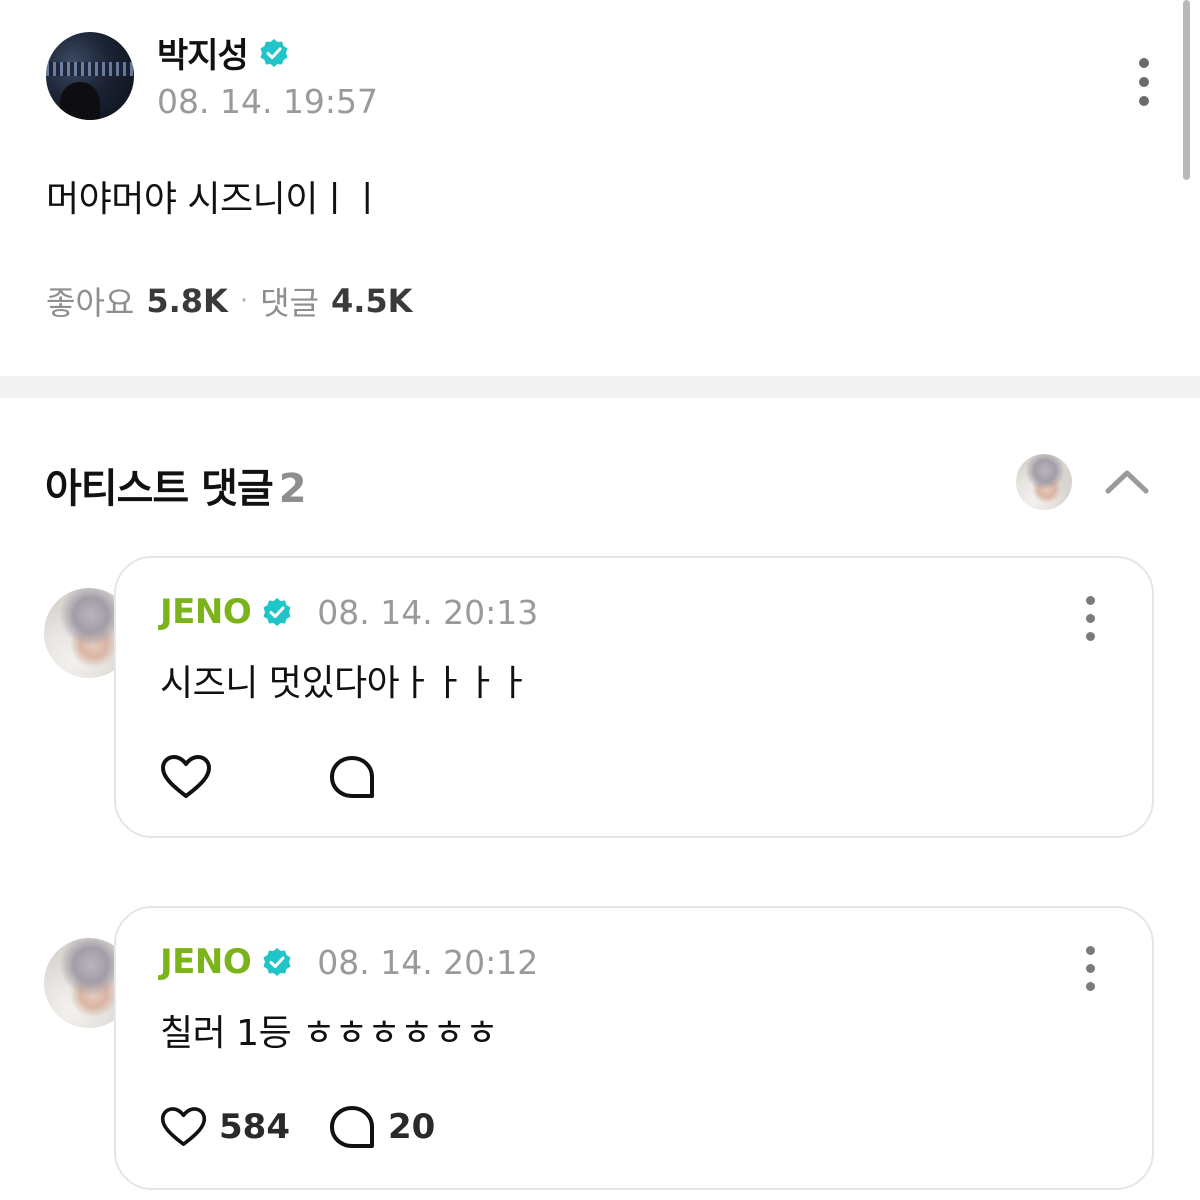 Image resolution: width=1200 pixels, height=1200 pixels. Describe the element at coordinates (293, 777) in the screenshot. I see `comment-actions` at that location.